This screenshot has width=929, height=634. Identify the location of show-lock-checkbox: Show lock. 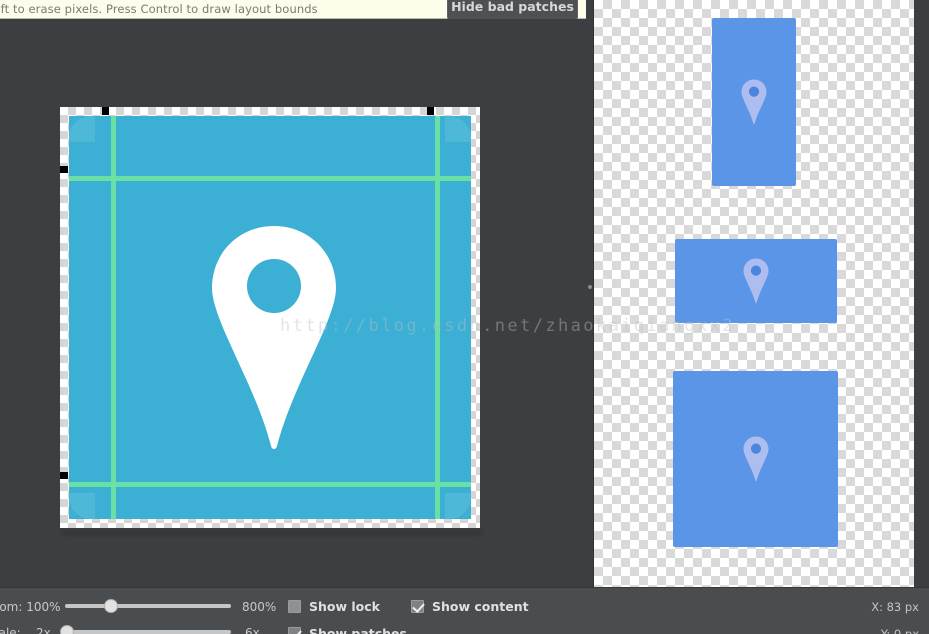
(334, 606).